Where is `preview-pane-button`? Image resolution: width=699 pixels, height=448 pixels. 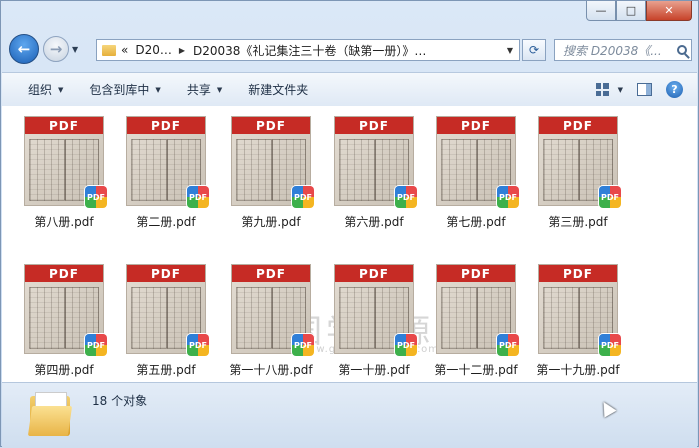
preview-pane-button is located at coordinates (644, 89).